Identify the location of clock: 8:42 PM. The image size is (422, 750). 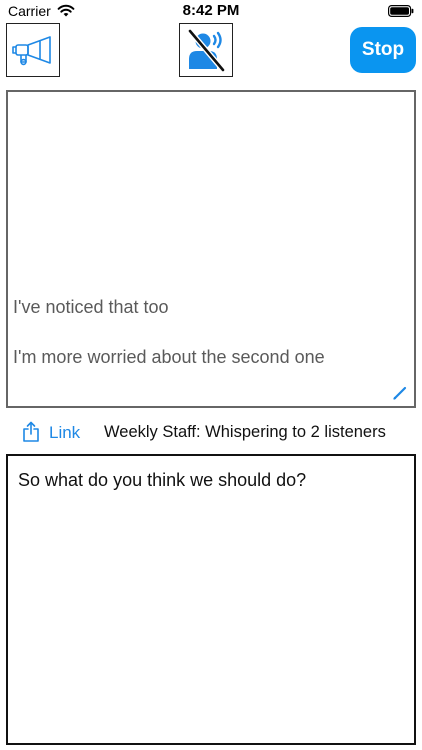
(211, 10).